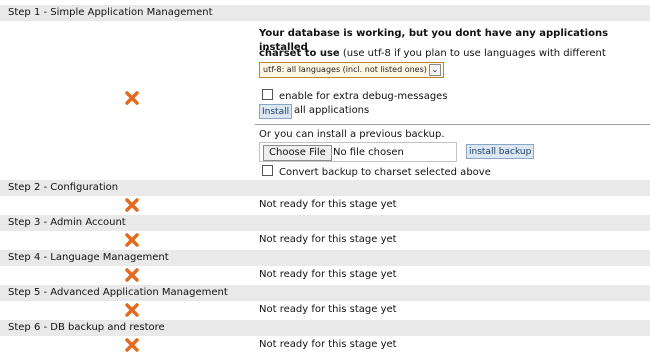  What do you see at coordinates (500, 151) in the screenshot?
I see `install-backup-button: install backup` at bounding box center [500, 151].